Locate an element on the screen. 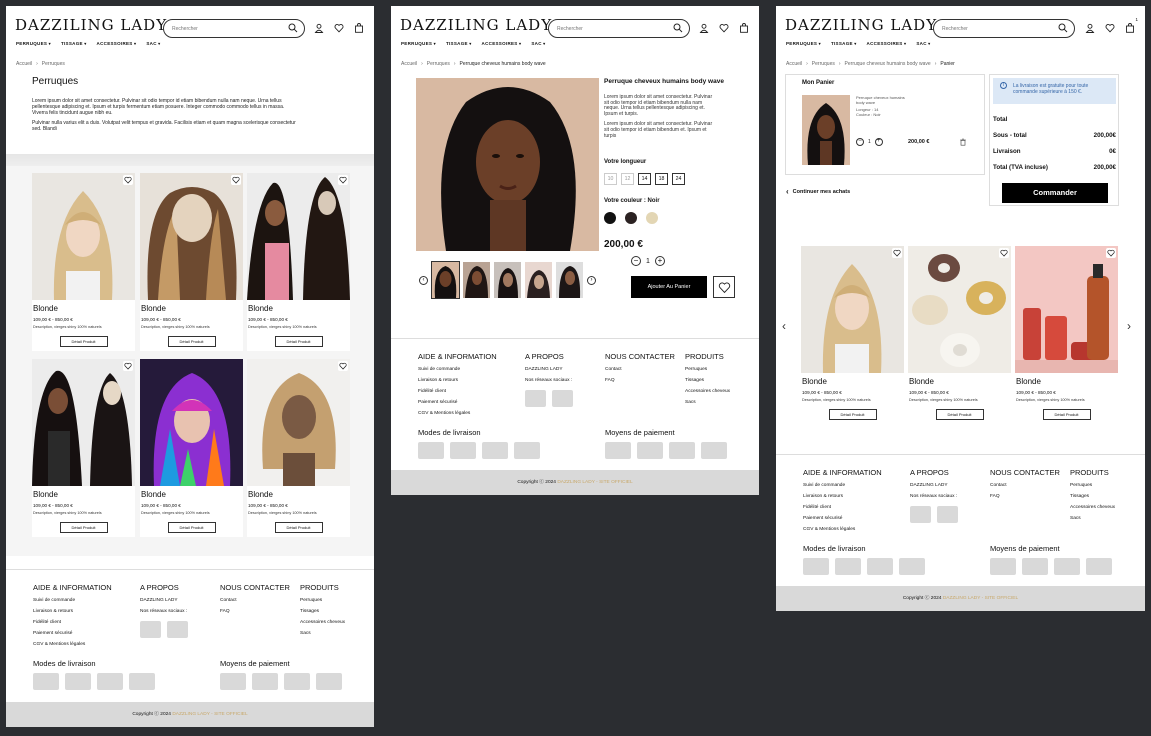 The height and width of the screenshot is (736, 1151). cart-button: 1 is located at coordinates (1131, 25).